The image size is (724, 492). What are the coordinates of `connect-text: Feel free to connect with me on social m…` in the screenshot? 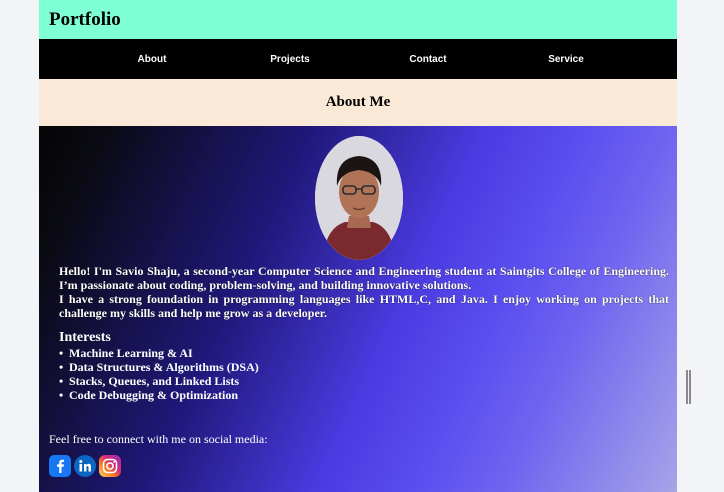 It's located at (158, 439).